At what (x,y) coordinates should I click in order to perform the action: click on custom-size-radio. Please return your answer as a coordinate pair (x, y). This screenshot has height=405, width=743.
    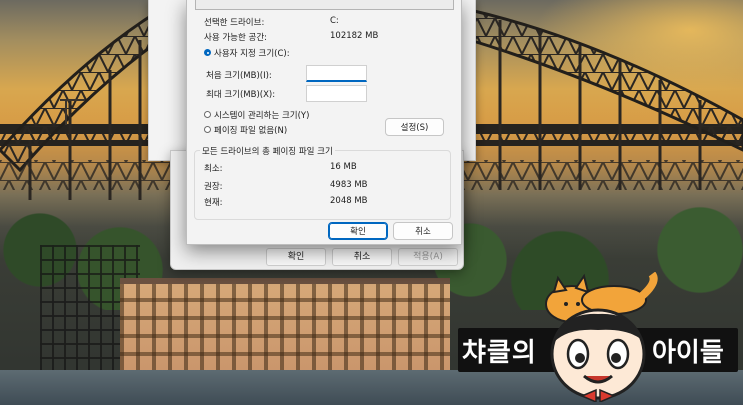
    Looking at the image, I should click on (207, 52).